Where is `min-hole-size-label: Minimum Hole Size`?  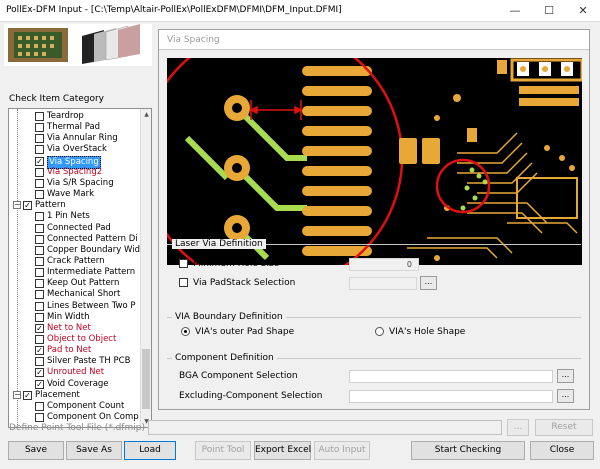
min-hole-size-label: Minimum Hole Size is located at coordinates (236, 264).